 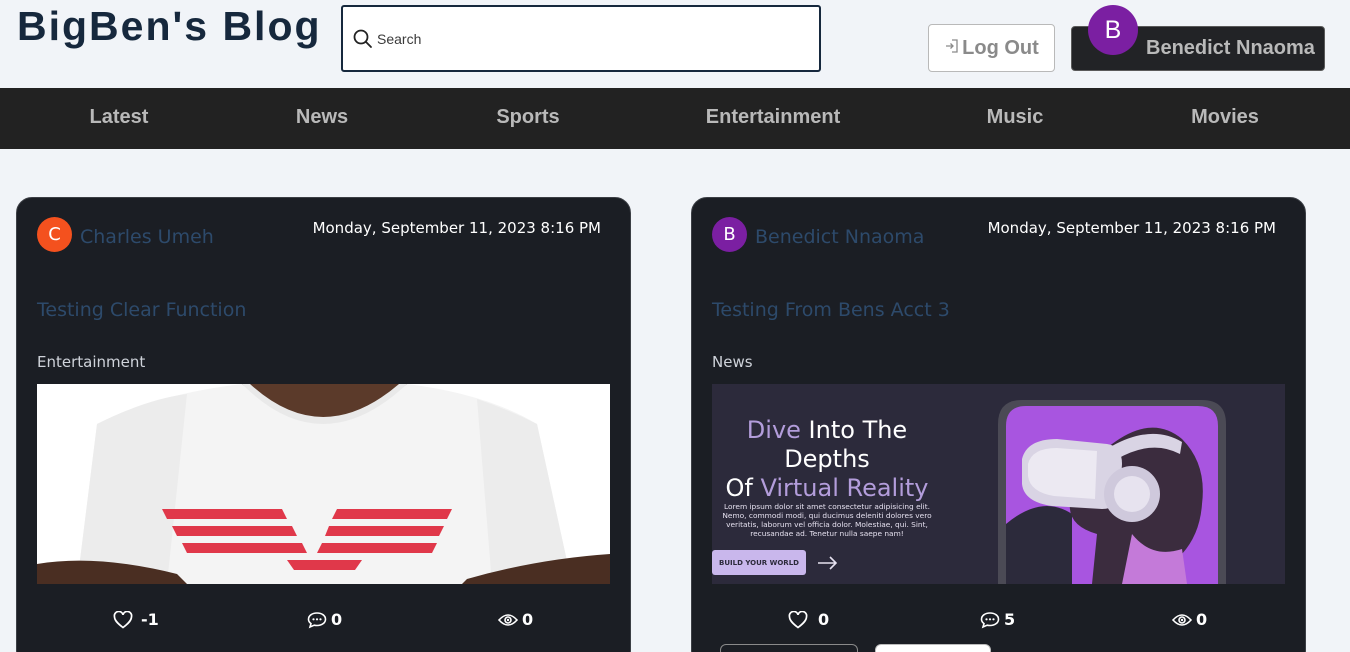 I want to click on nav-item-movies: Movies, so click(x=1225, y=117).